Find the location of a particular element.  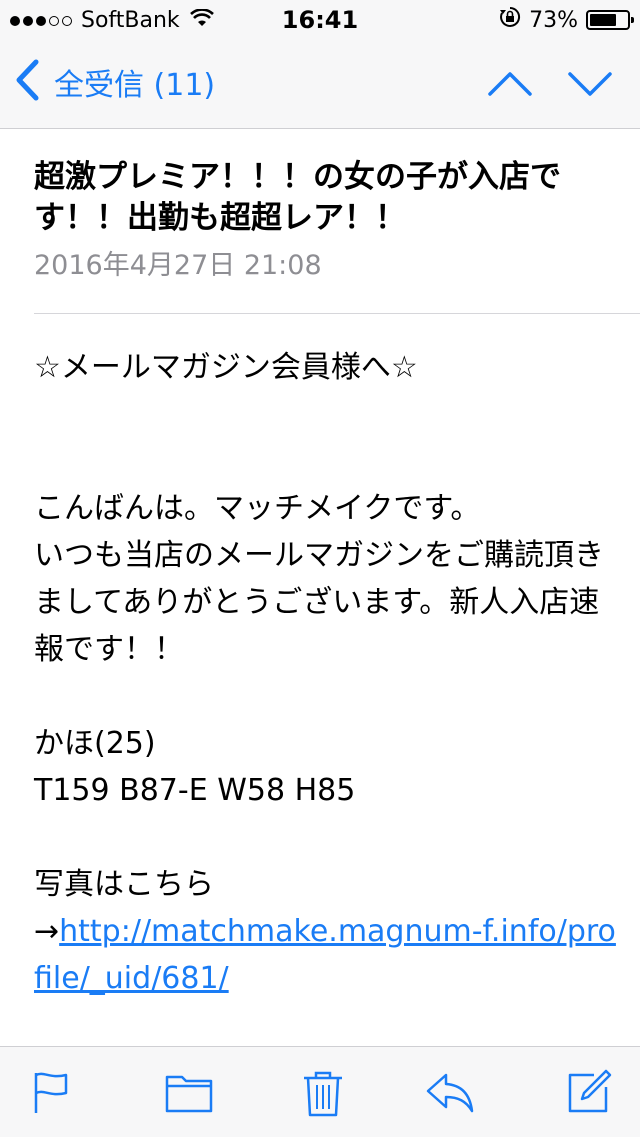

profile-name: かほ(25) is located at coordinates (95, 743).